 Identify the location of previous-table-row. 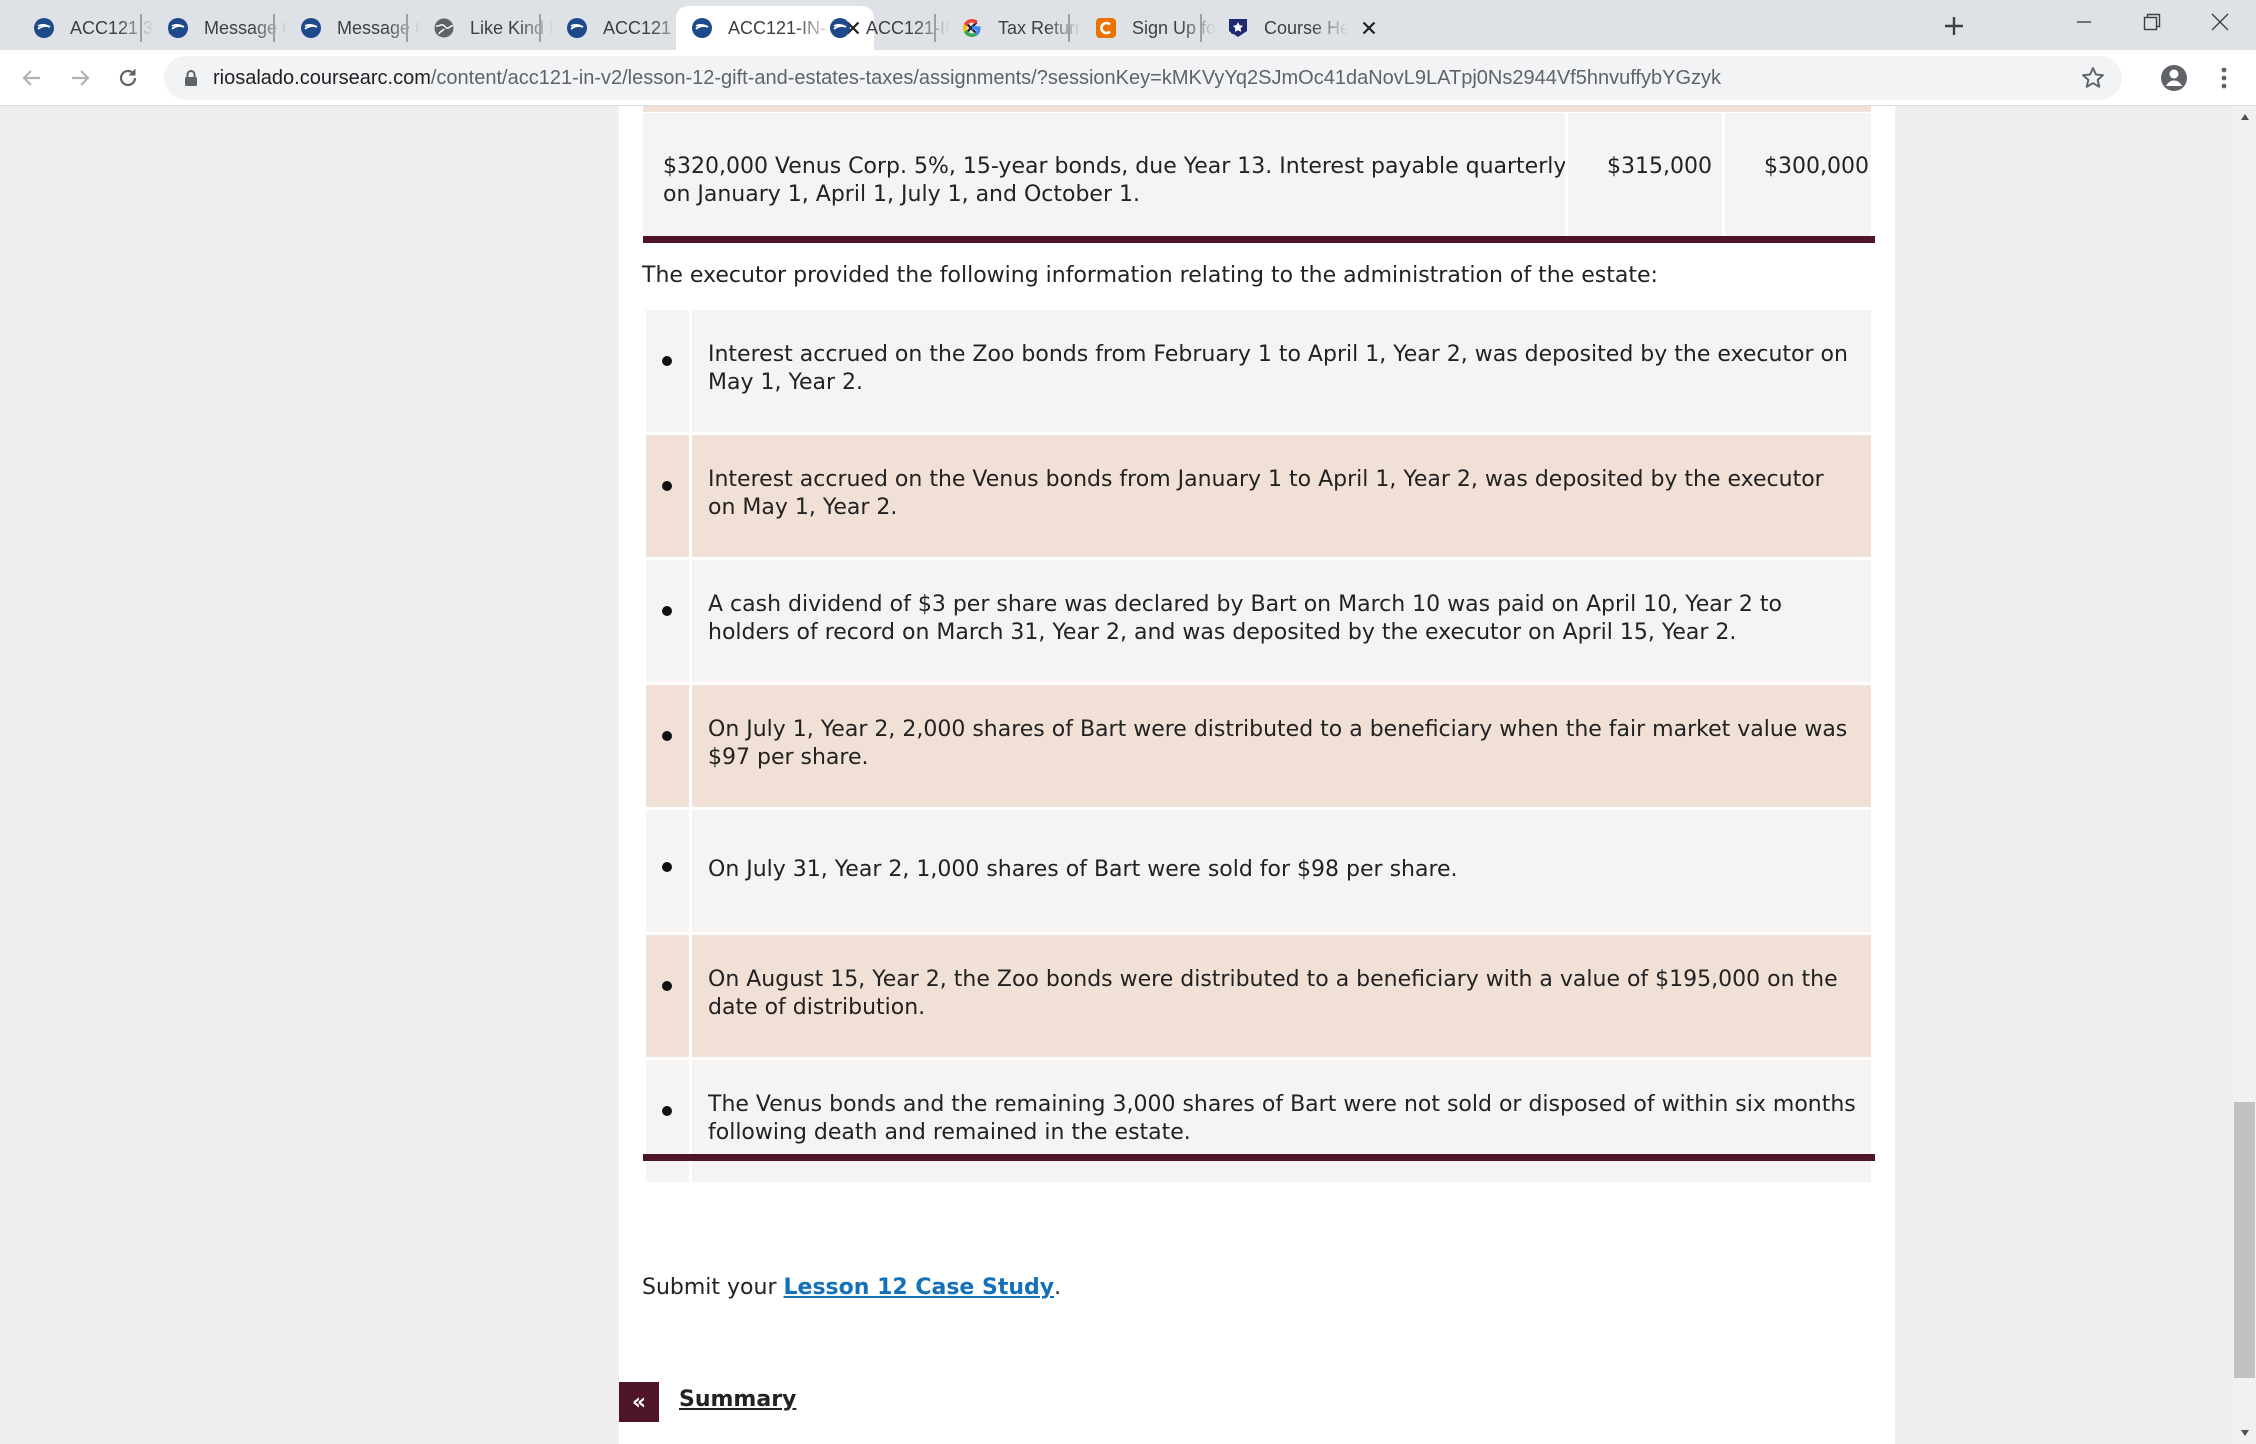
(1257, 109).